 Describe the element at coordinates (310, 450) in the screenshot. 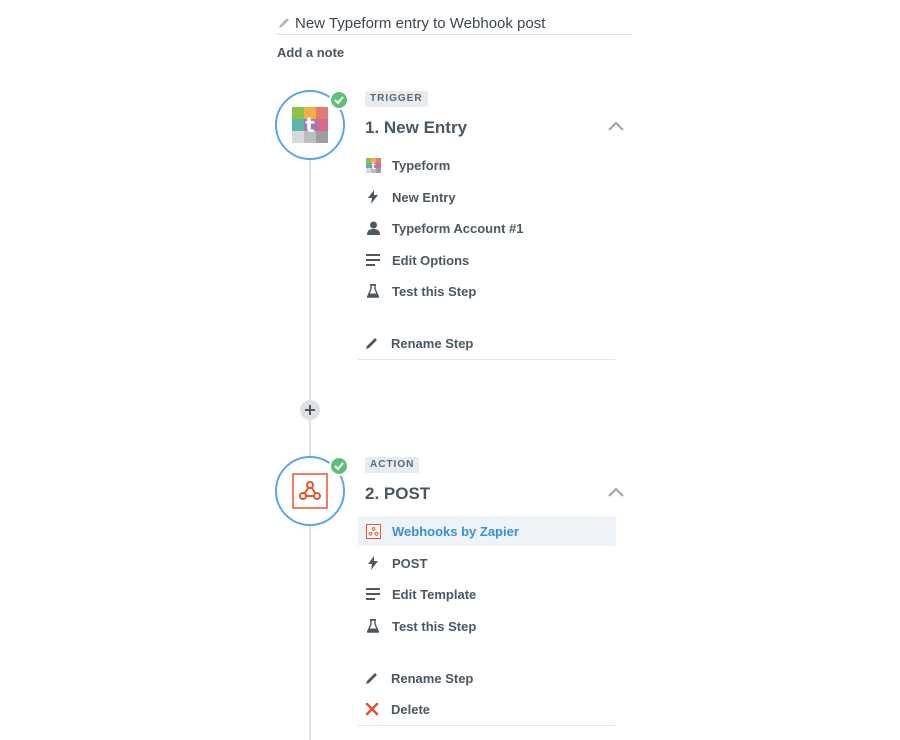

I see `timeline-line` at that location.